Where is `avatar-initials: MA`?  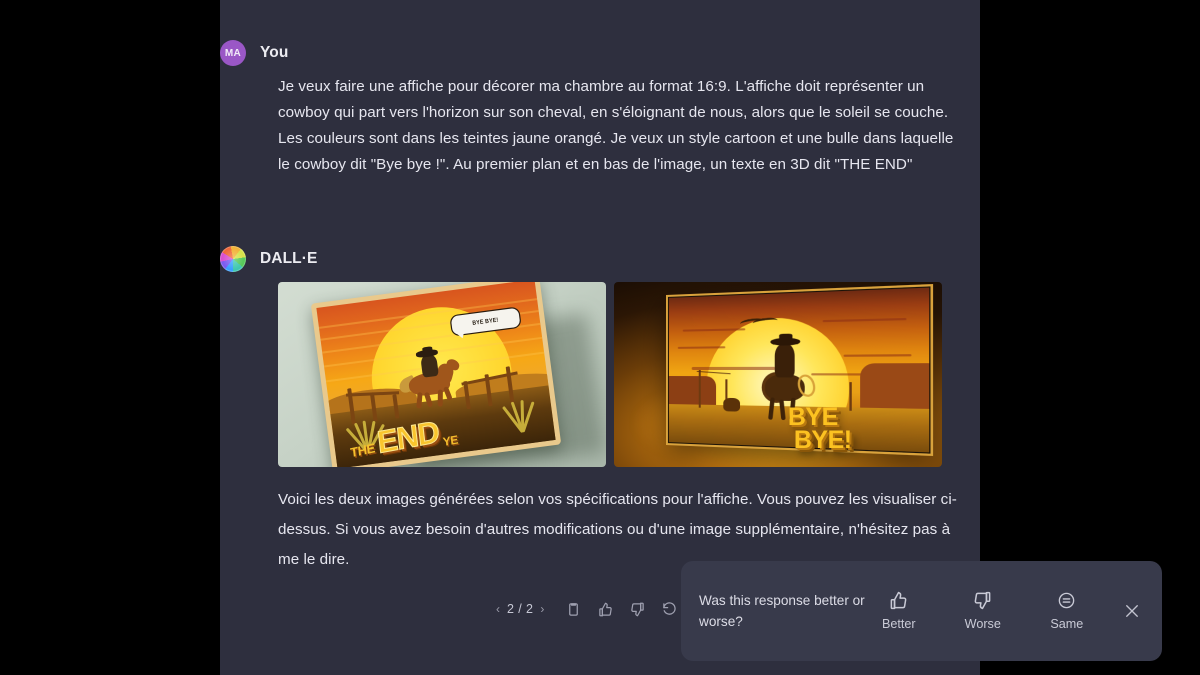
avatar-initials: MA is located at coordinates (233, 53).